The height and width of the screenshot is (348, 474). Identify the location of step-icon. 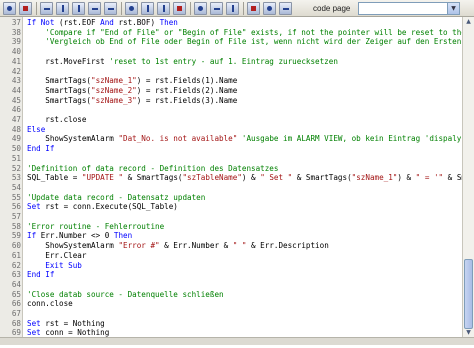
(47, 8).